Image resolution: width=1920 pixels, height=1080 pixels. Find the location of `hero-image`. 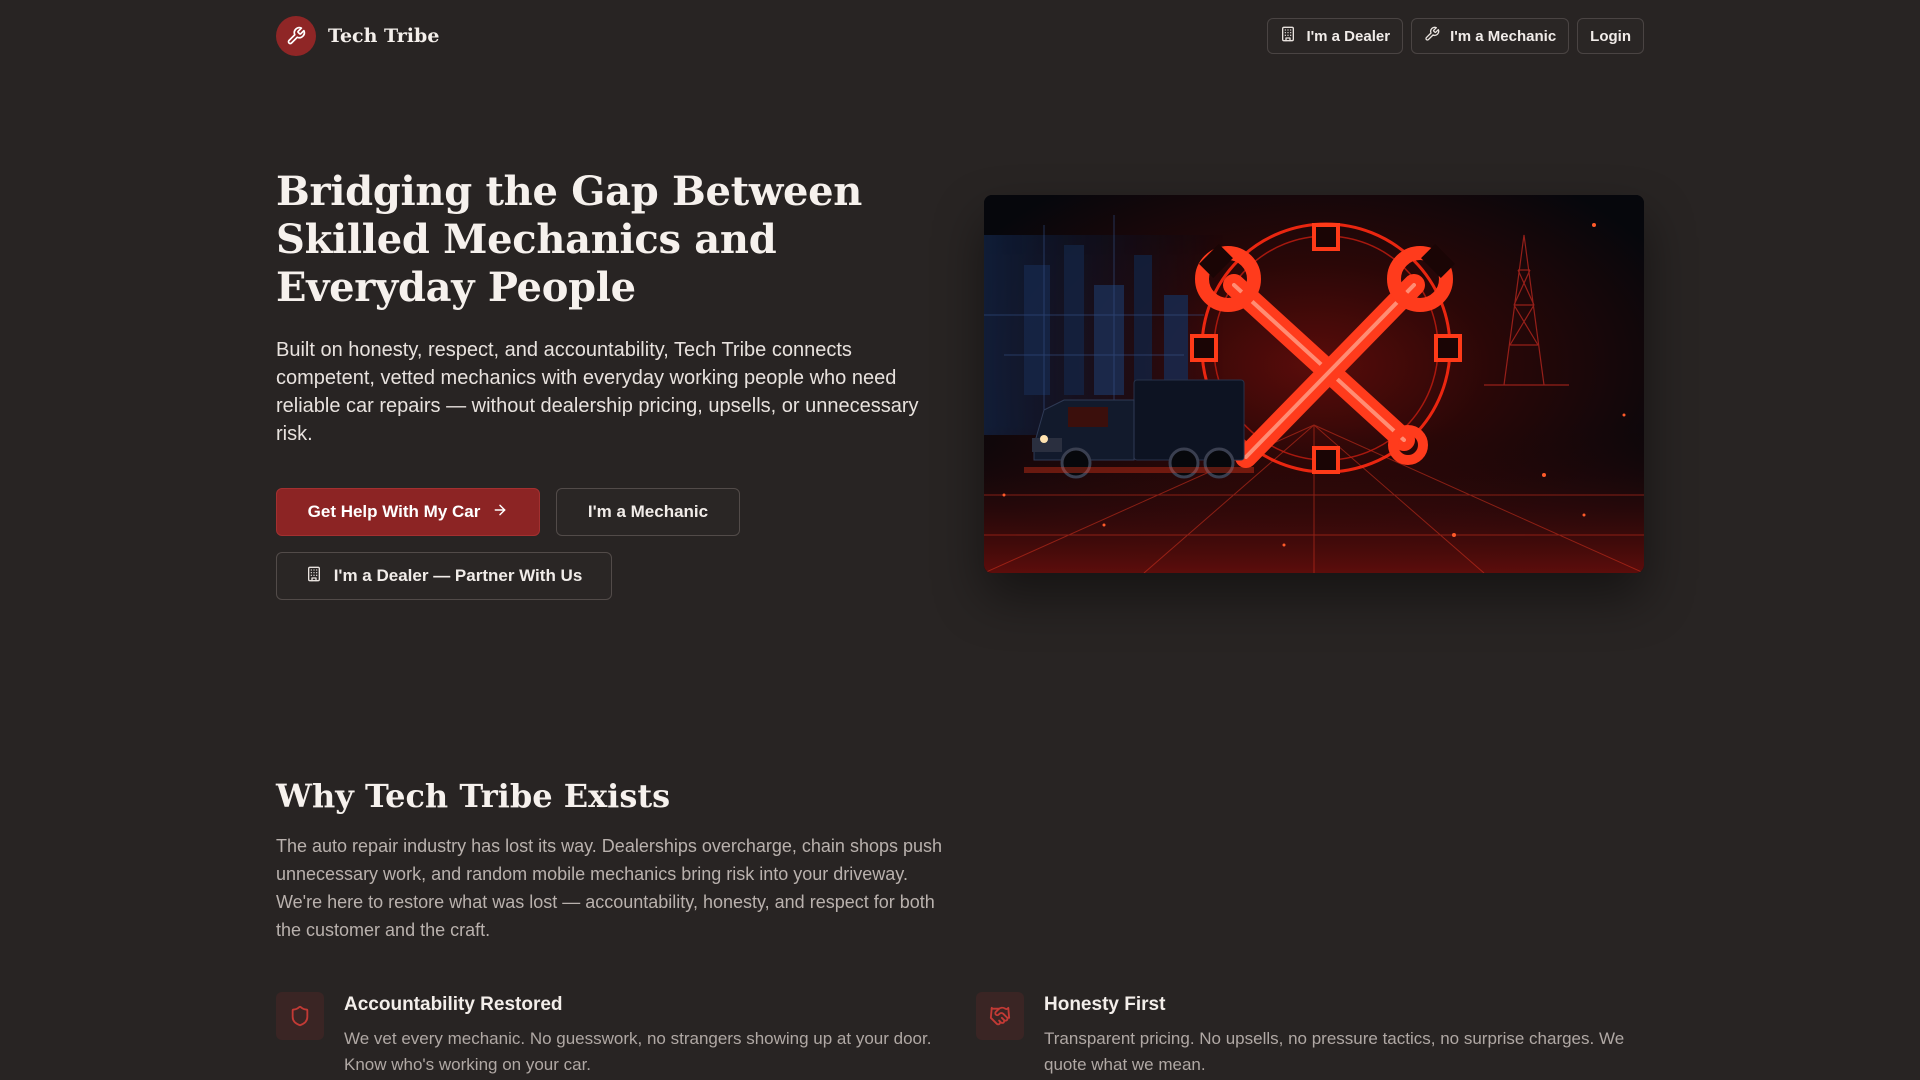

hero-image is located at coordinates (1314, 384).